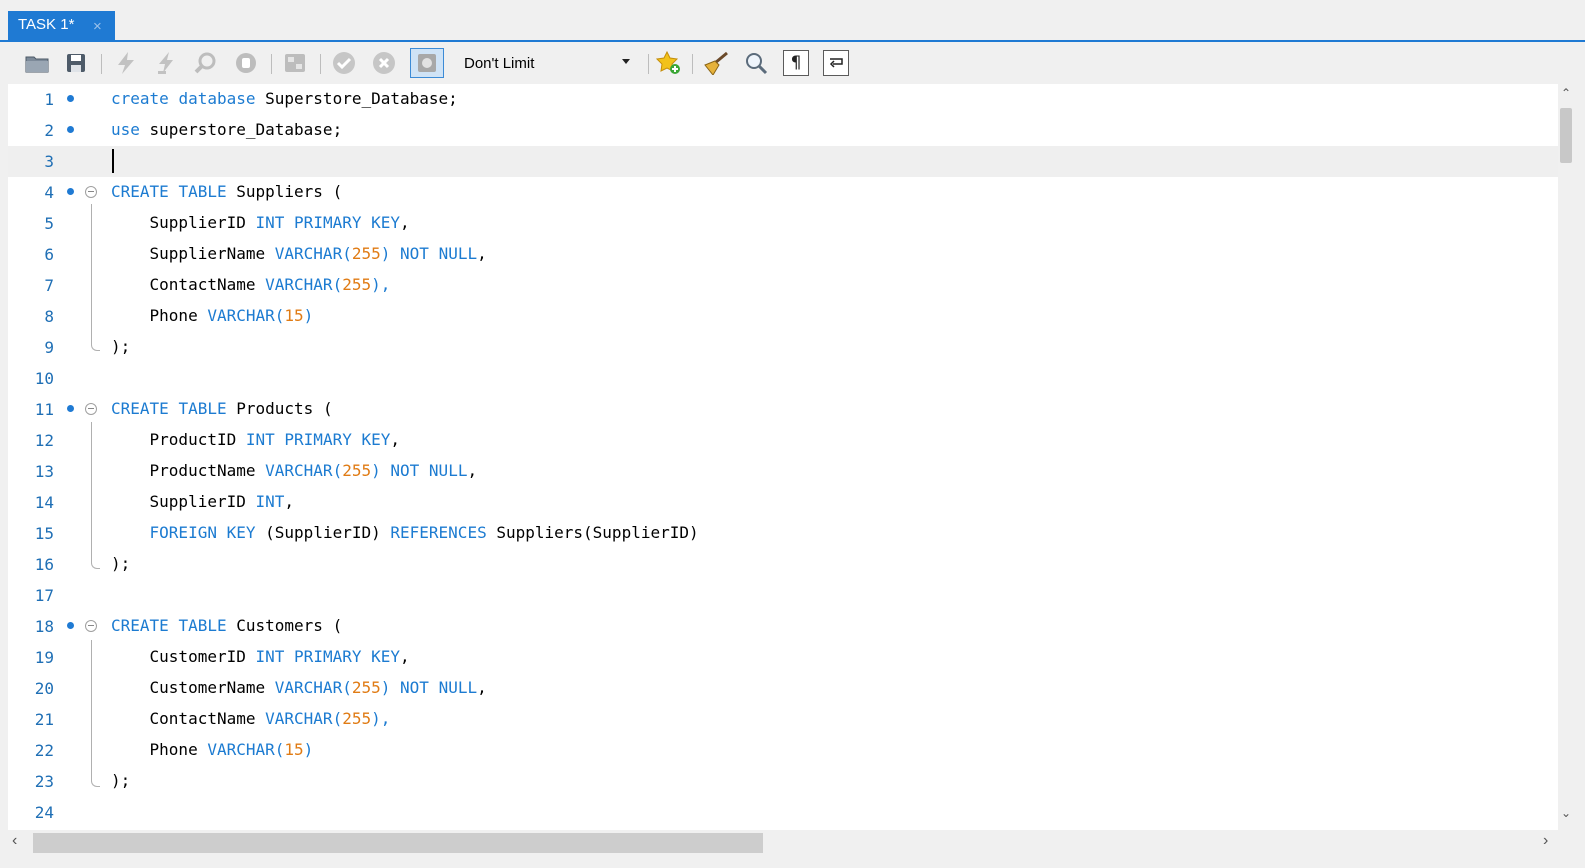  Describe the element at coordinates (783, 750) in the screenshot. I see `code-line: 22 Phone VARCHAR(15)` at that location.